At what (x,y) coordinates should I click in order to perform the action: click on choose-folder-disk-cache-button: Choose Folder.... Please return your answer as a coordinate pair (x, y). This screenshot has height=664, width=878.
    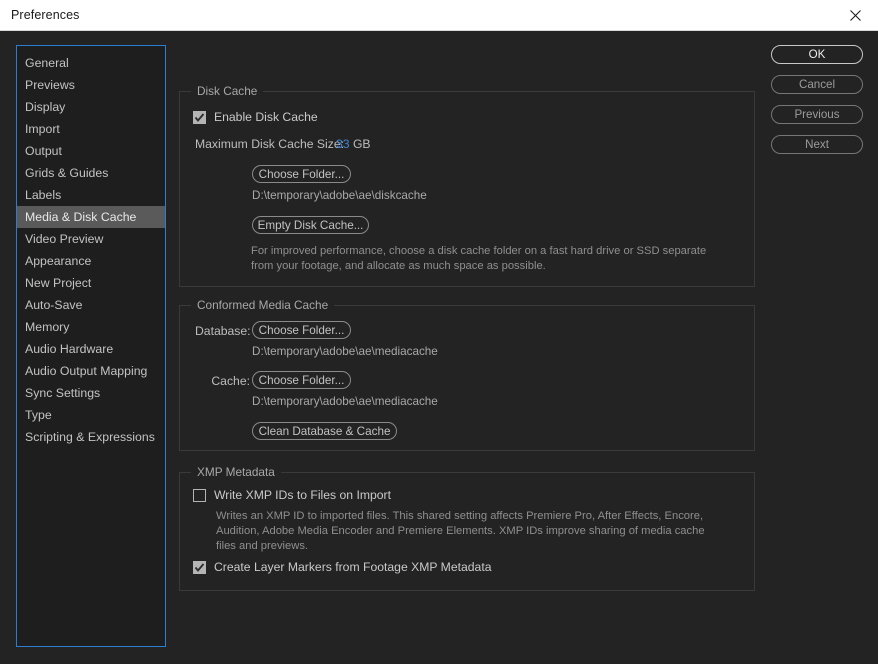
    Looking at the image, I should click on (301, 174).